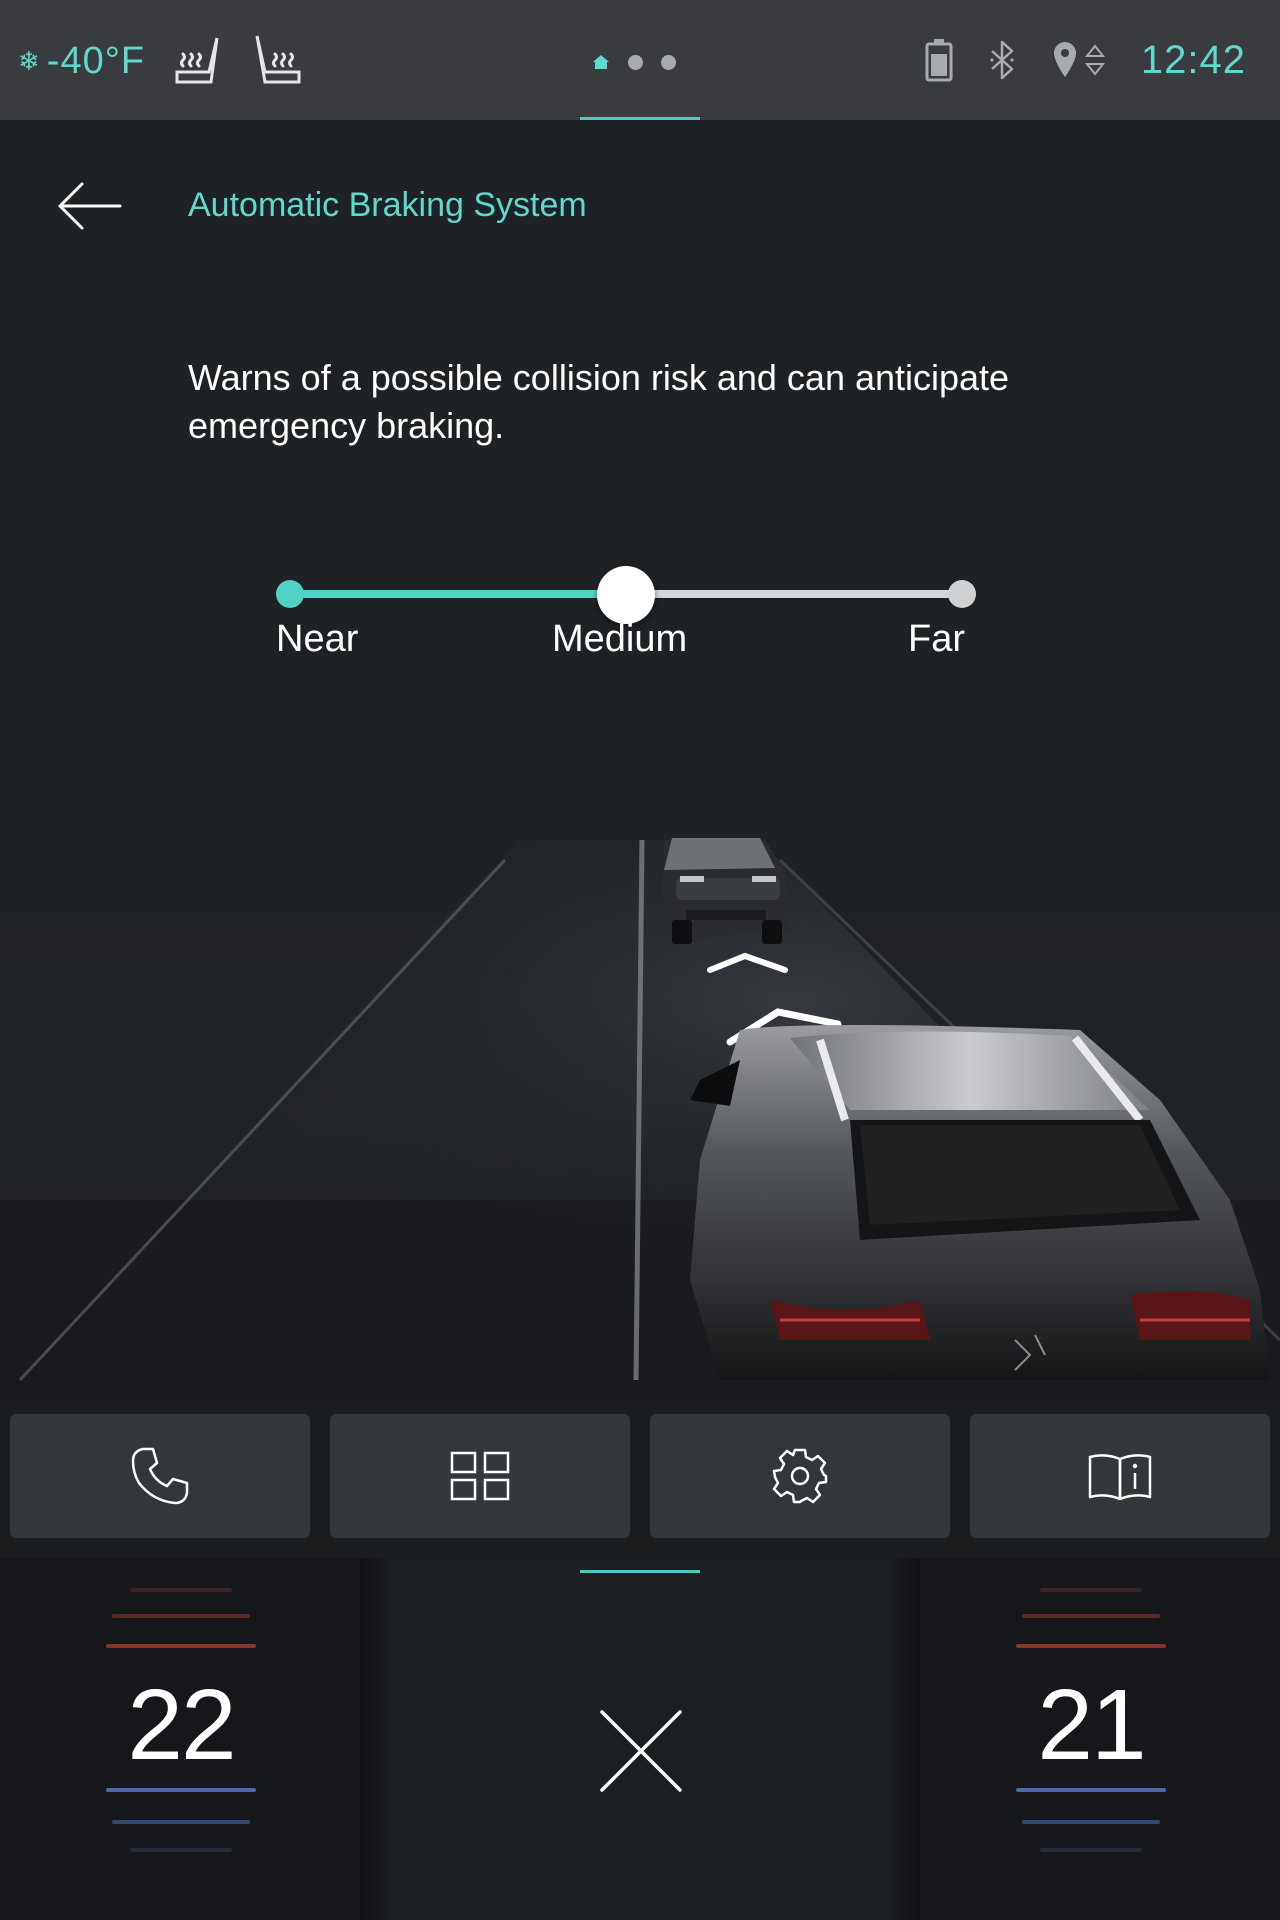 This screenshot has width=1280, height=1920. Describe the element at coordinates (641, 1751) in the screenshot. I see `close-icon` at that location.